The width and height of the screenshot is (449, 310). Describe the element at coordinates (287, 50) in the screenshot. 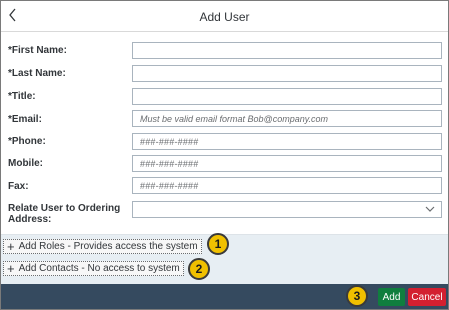

I see `first-name-field` at that location.